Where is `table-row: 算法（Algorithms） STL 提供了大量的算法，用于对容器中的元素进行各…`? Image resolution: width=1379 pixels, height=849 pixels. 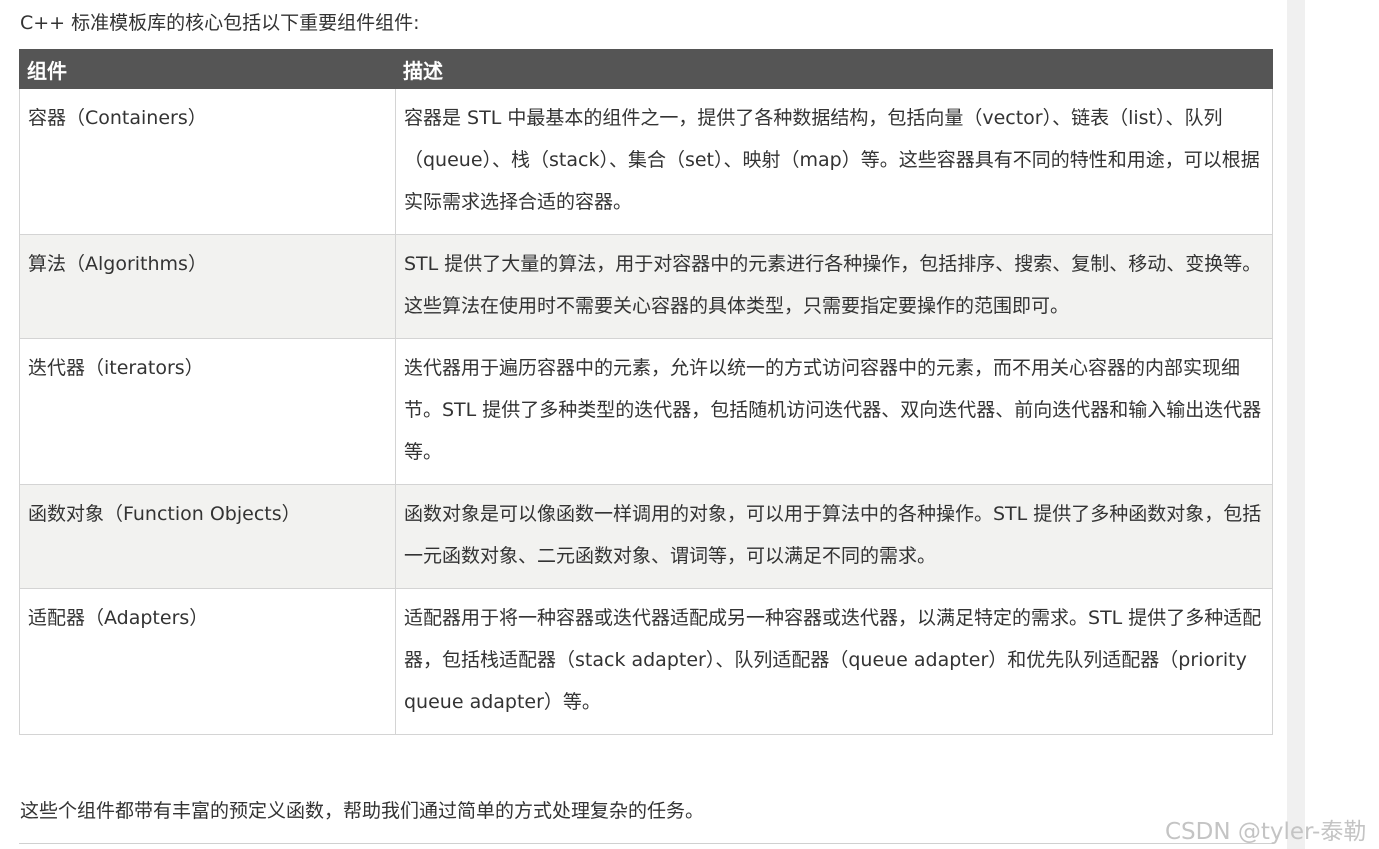 table-row: 算法（Algorithms） STL 提供了大量的算法，用于对容器中的元素进行各… is located at coordinates (646, 286).